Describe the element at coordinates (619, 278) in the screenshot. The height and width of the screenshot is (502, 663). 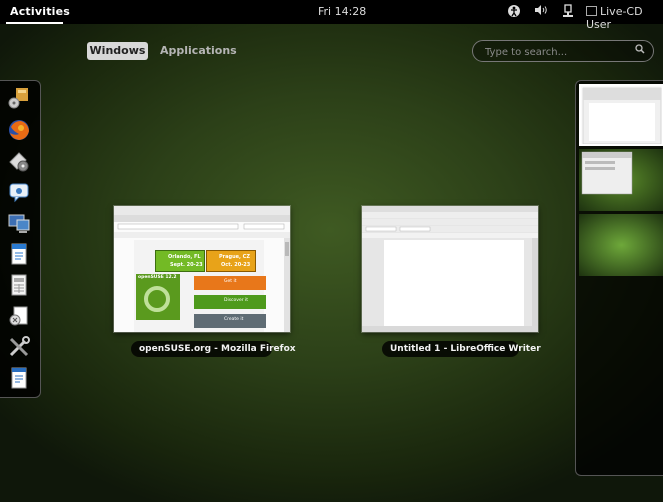
I see `workspace-switcher` at that location.